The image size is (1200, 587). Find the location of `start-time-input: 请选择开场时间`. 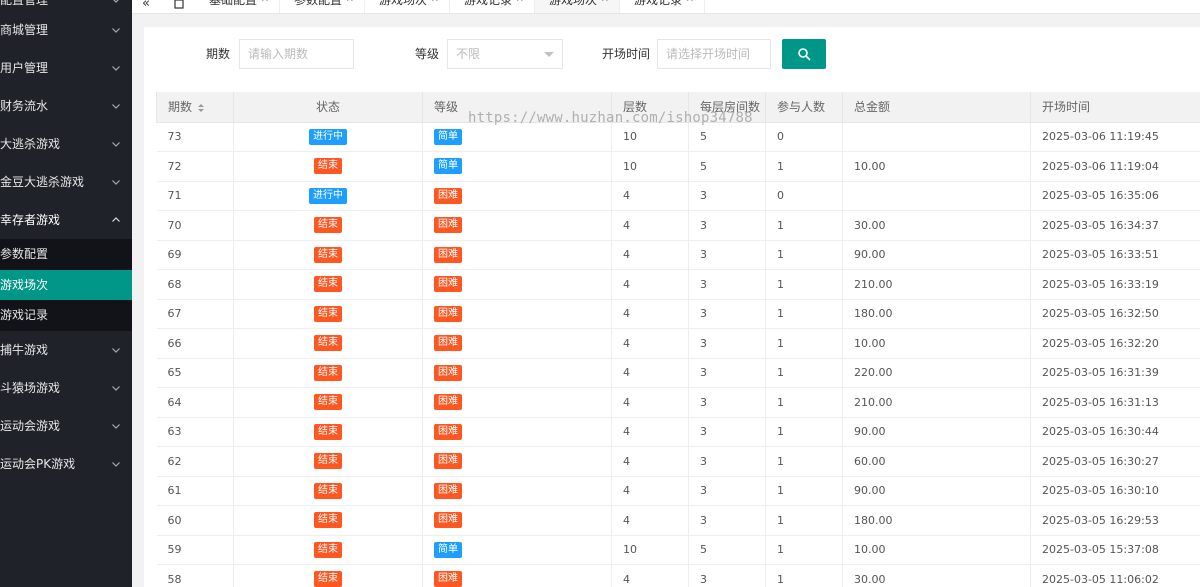

start-time-input: 请选择开场时间 is located at coordinates (714, 54).